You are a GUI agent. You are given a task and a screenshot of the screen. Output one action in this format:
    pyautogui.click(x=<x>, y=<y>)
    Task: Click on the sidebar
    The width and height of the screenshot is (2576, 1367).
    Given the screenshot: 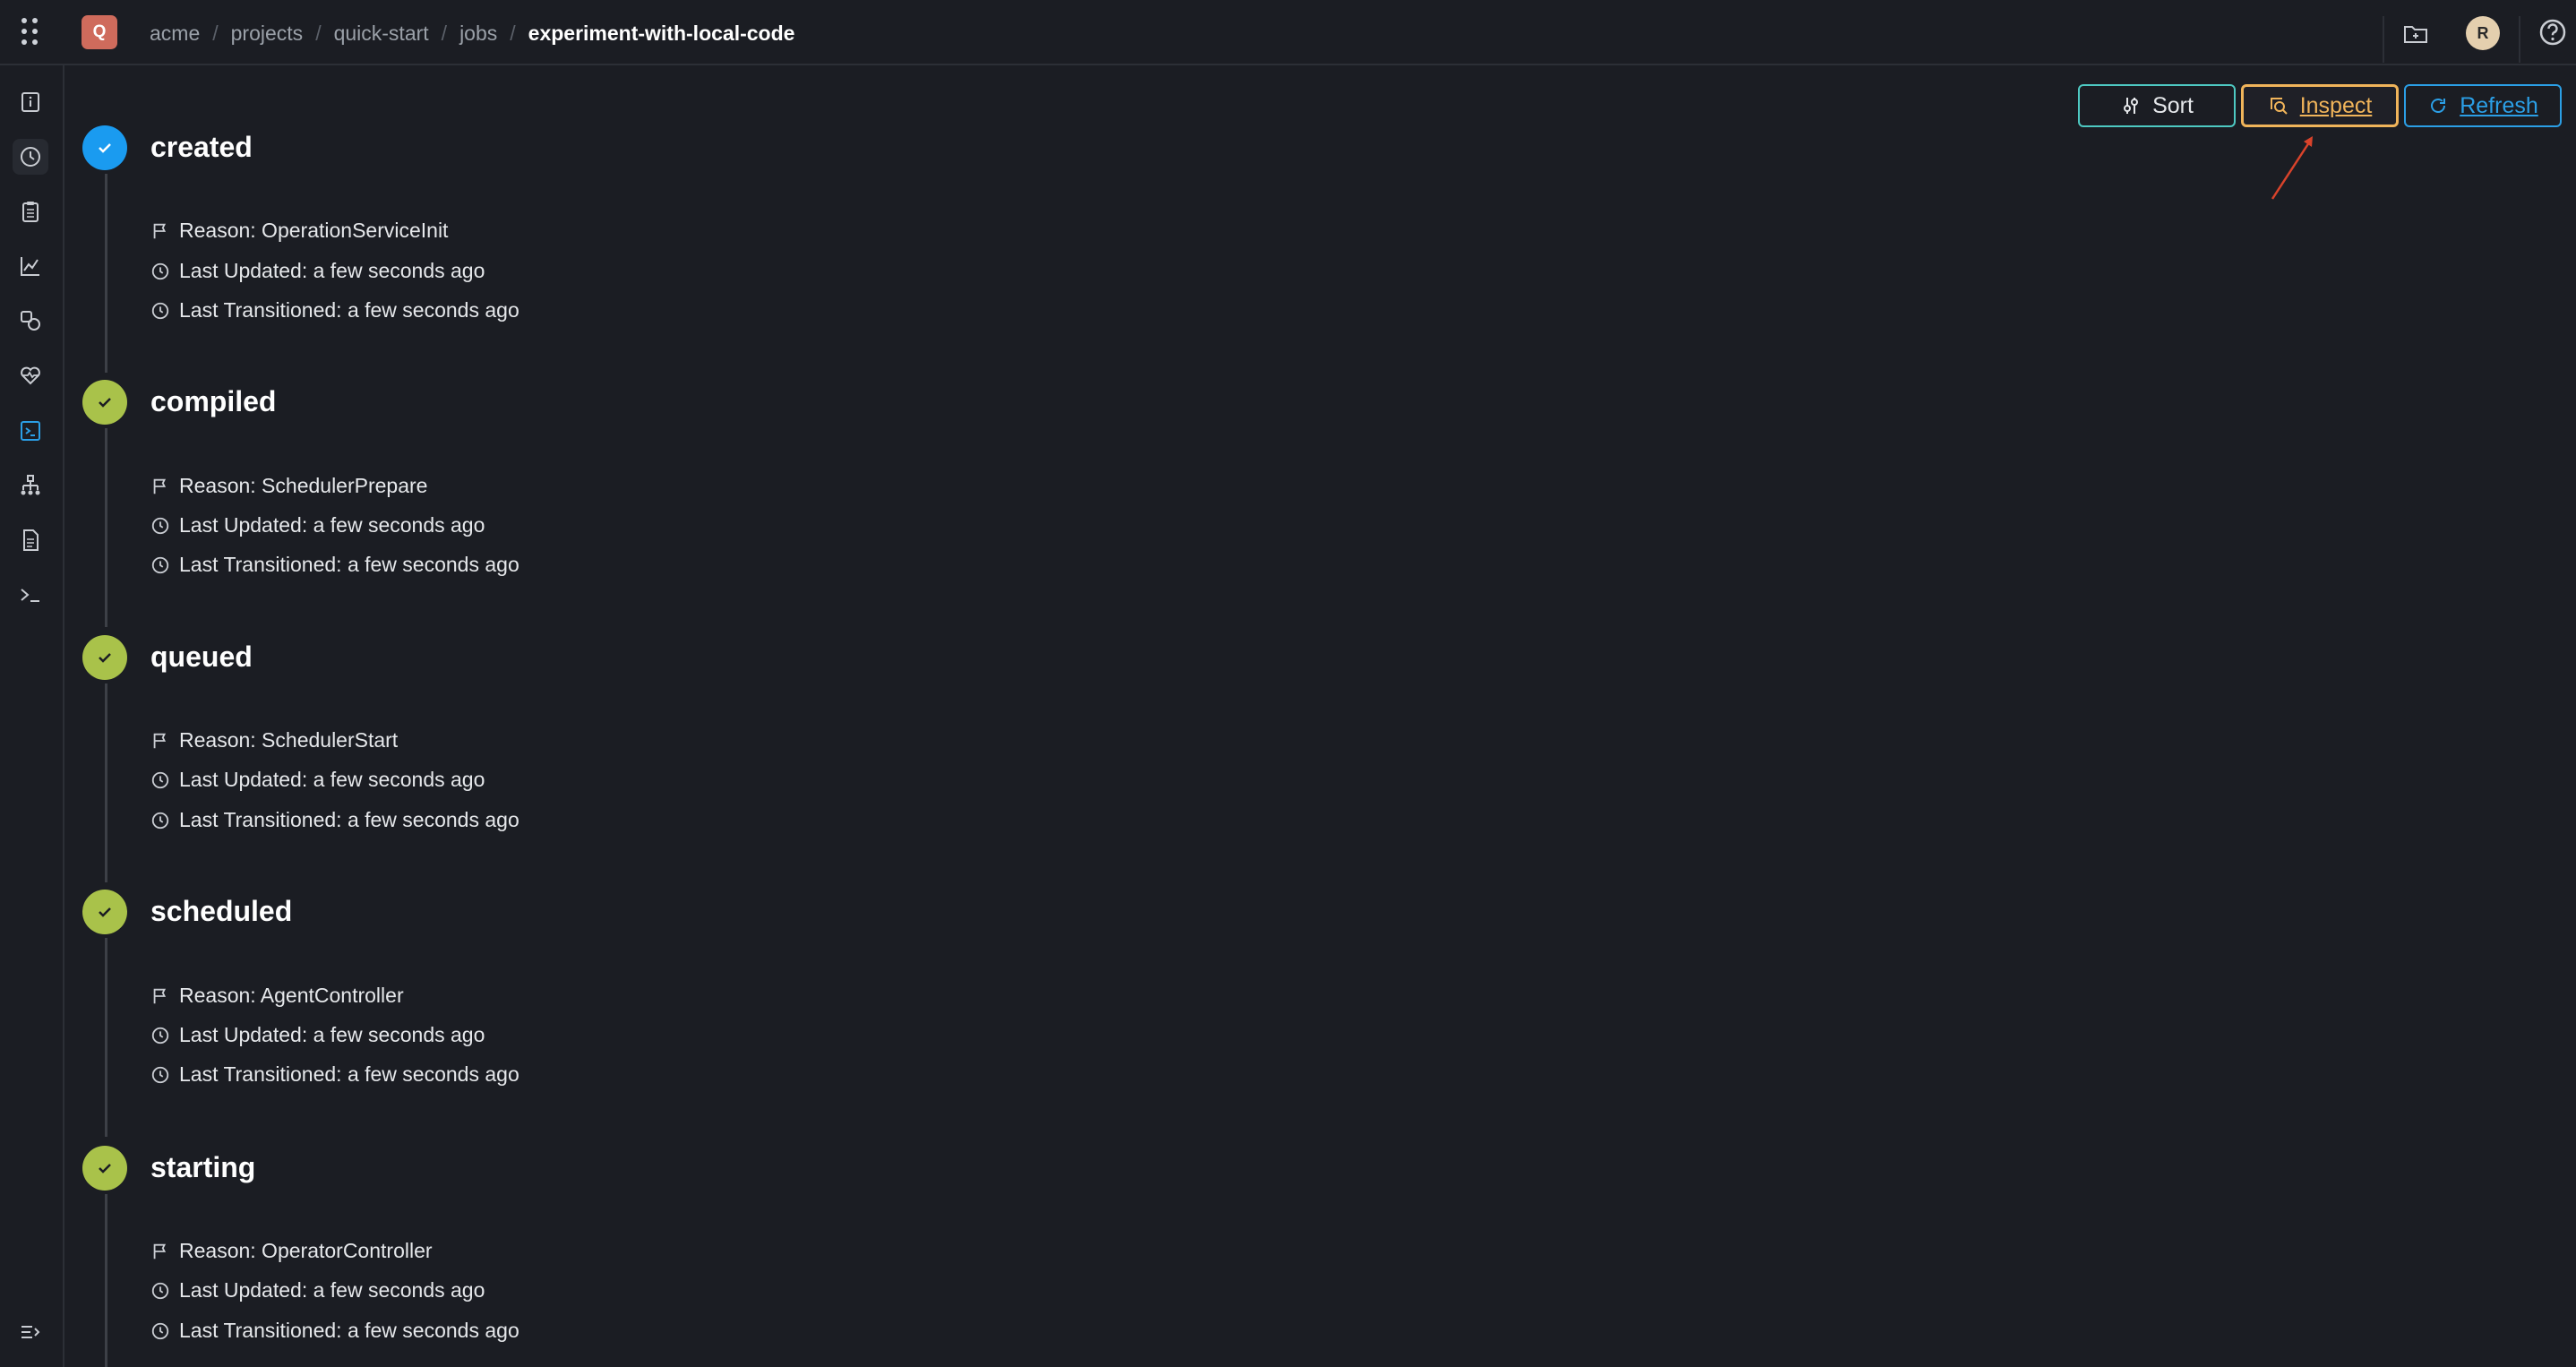 What is the action you would take?
    pyautogui.click(x=32, y=716)
    